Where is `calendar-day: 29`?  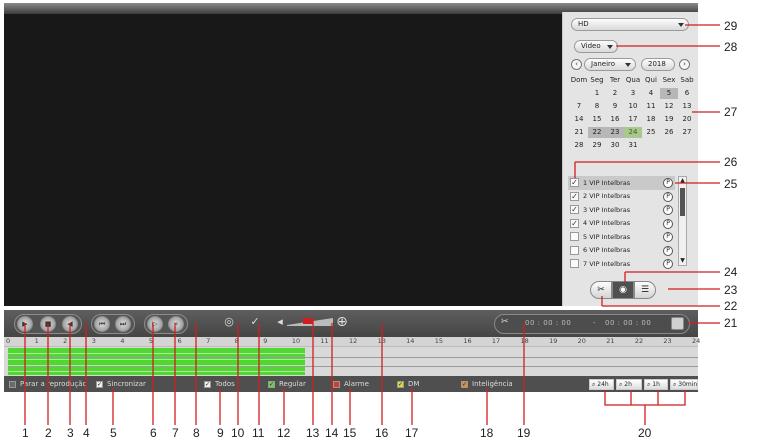
calendar-day: 29 is located at coordinates (597, 145).